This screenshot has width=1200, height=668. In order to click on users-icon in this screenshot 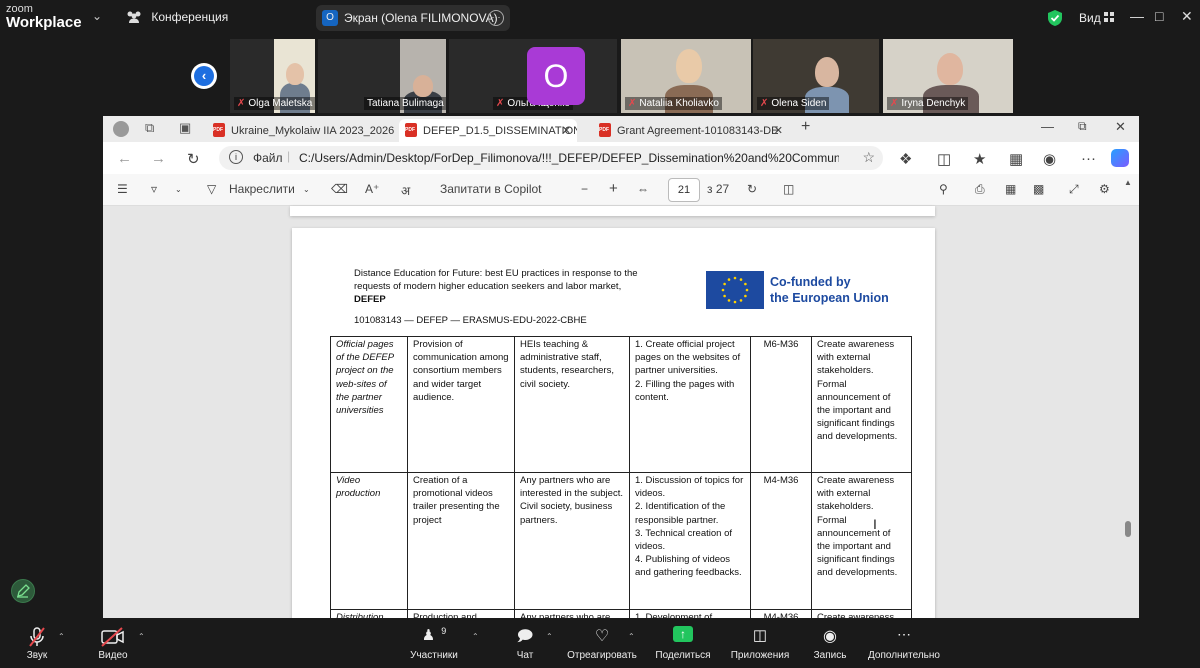, I will do `click(134, 17)`.